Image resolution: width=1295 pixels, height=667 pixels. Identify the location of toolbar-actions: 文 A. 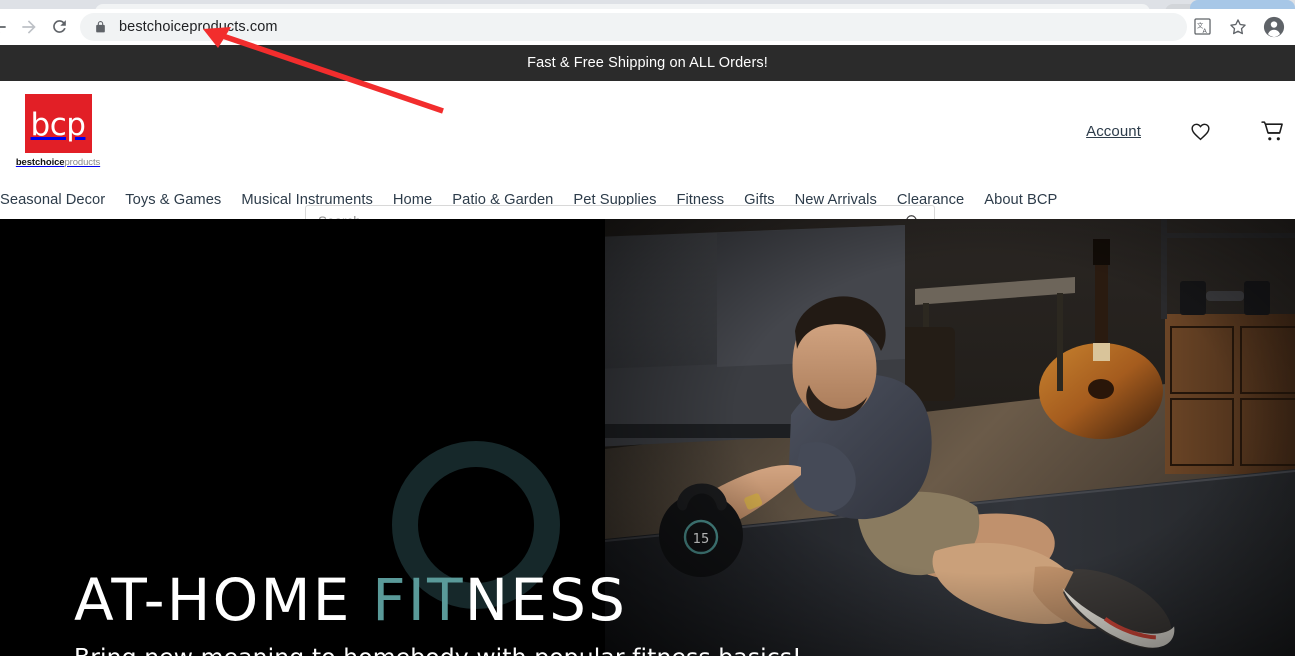
(1243, 27).